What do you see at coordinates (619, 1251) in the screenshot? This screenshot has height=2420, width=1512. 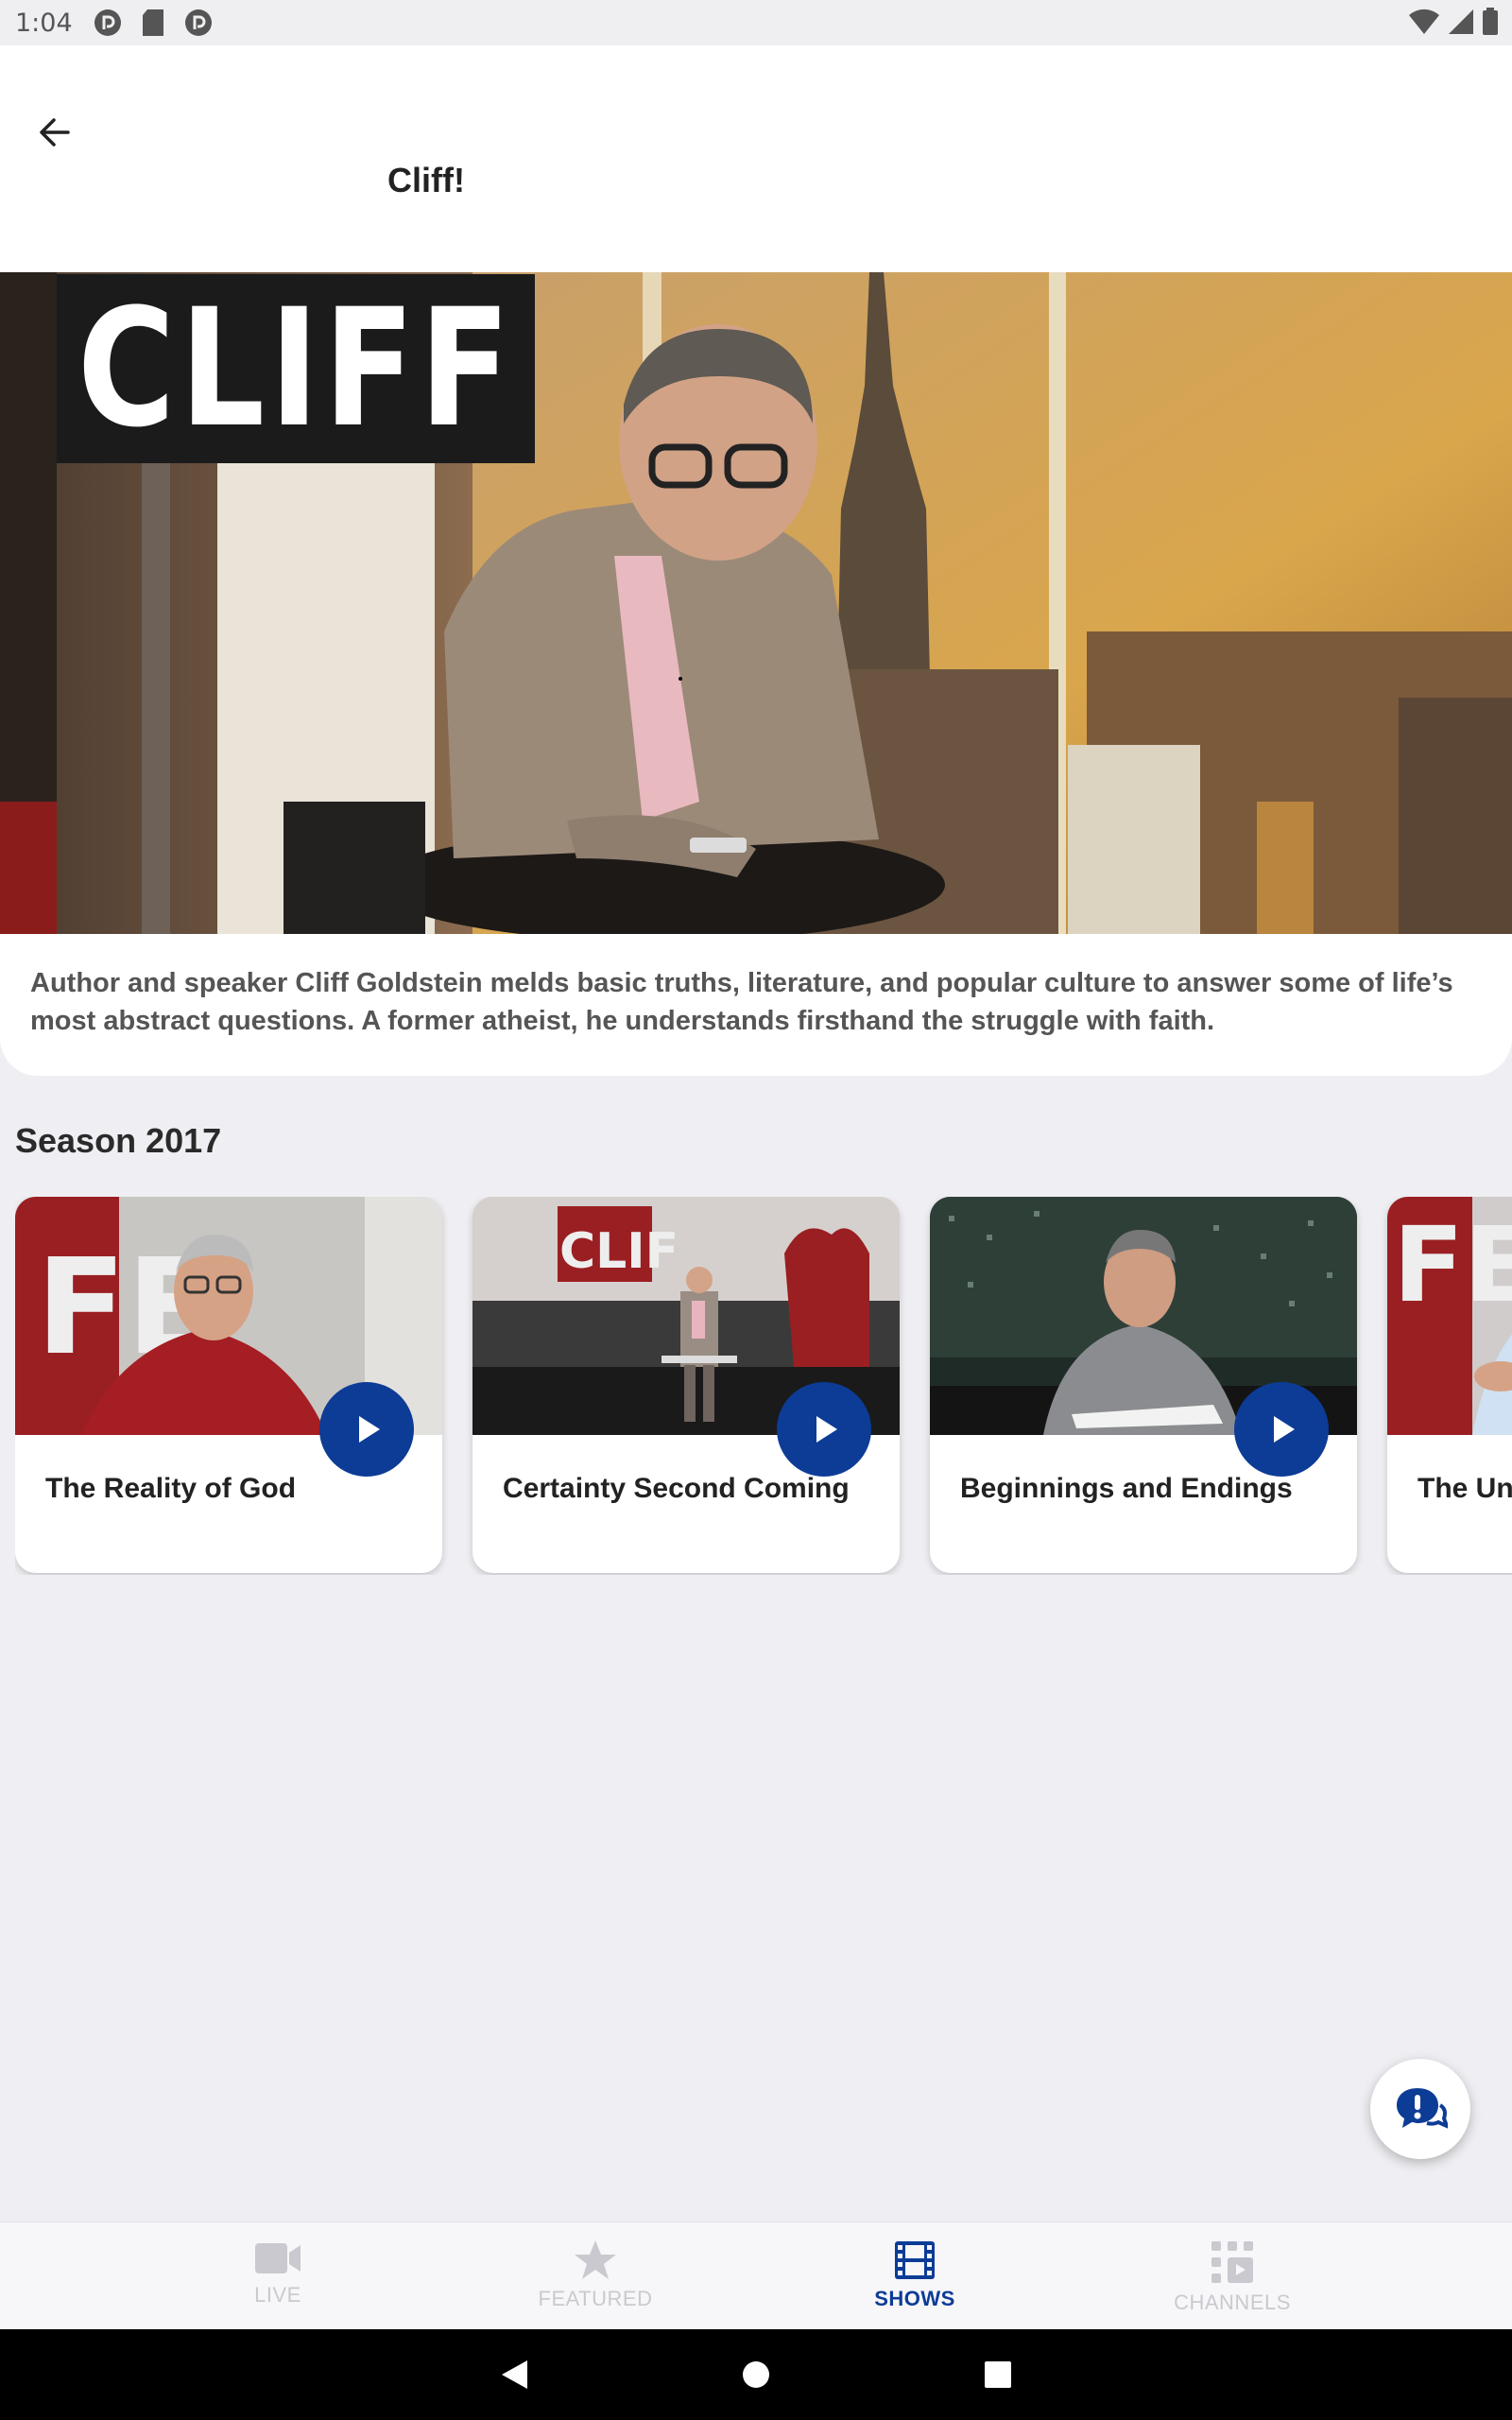 I see `svg-text: CLIF` at bounding box center [619, 1251].